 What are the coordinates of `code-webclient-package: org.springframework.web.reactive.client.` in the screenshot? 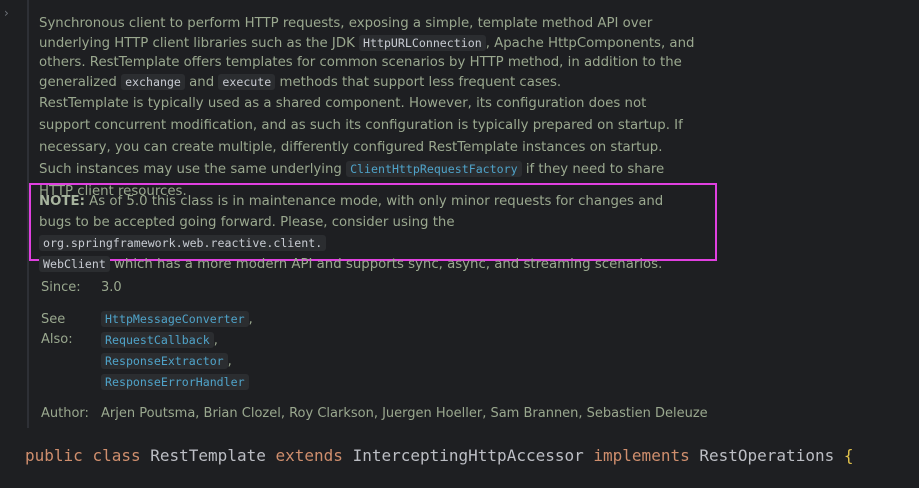 It's located at (183, 243).